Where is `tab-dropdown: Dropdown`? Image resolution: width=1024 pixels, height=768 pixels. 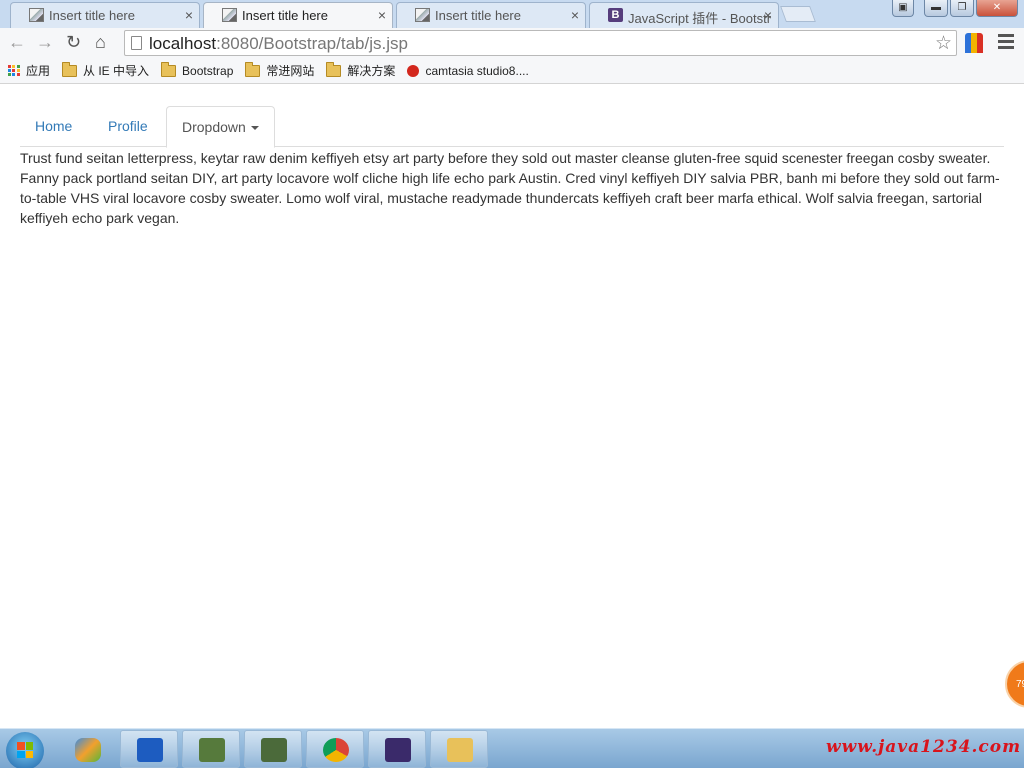
tab-dropdown: Dropdown is located at coordinates (220, 127).